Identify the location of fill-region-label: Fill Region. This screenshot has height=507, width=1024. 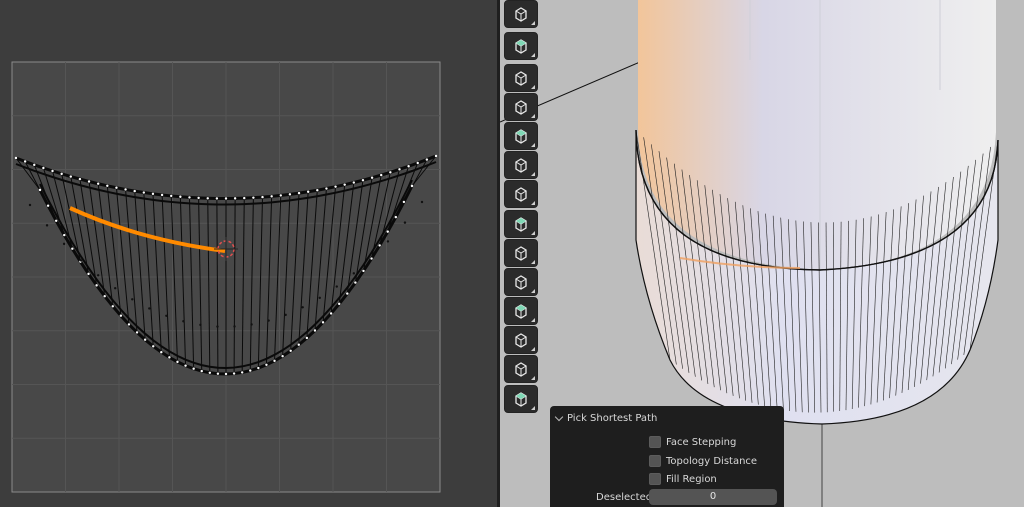
(691, 479).